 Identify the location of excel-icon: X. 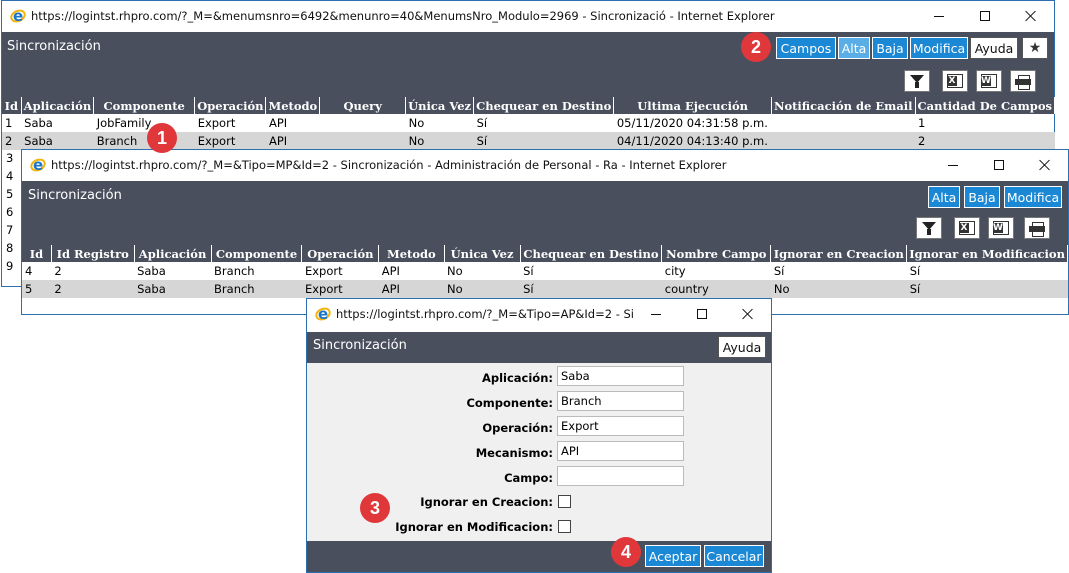
(967, 228).